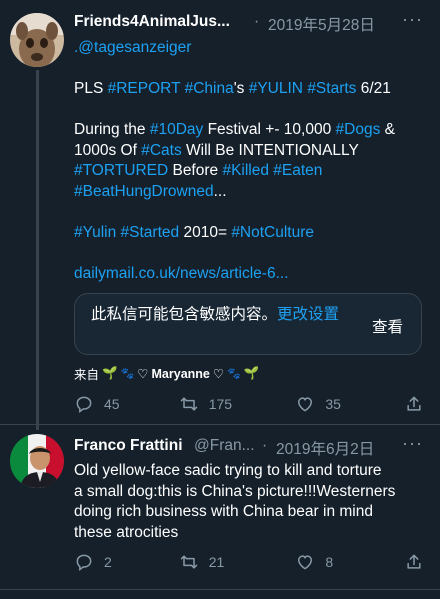 Image resolution: width=440 pixels, height=599 pixels. What do you see at coordinates (176, 129) in the screenshot?
I see `hashtag-link: #10Day` at bounding box center [176, 129].